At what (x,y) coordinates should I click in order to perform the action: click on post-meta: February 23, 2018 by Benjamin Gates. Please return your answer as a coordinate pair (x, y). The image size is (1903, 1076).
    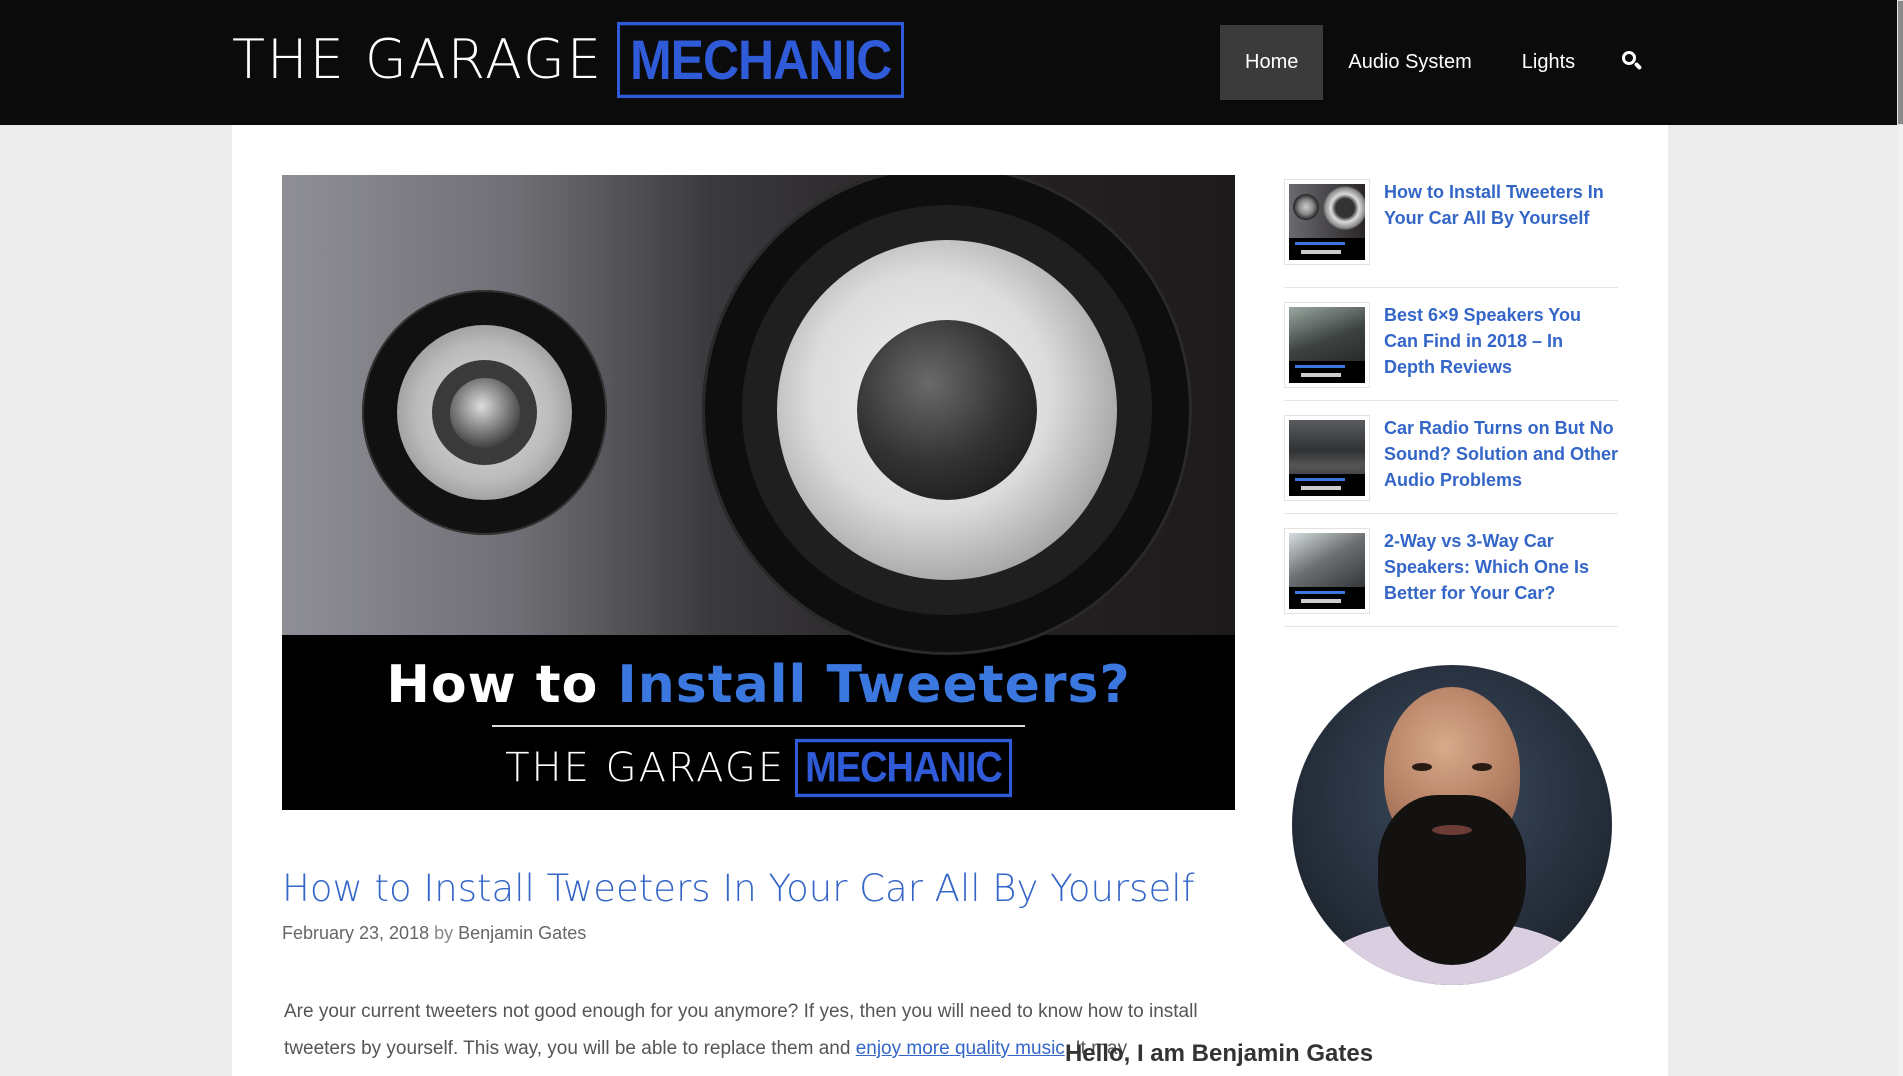
    Looking at the image, I should click on (434, 933).